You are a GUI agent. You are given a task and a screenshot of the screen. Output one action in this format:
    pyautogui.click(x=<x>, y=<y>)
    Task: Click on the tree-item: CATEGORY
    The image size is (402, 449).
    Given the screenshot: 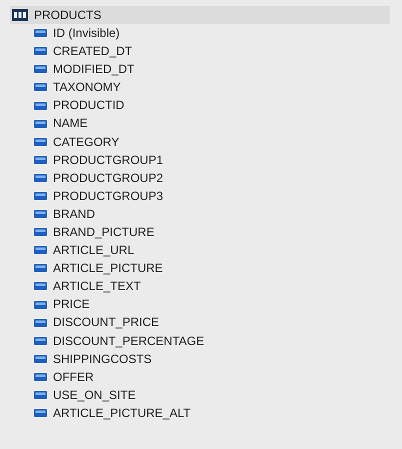 What is the action you would take?
    pyautogui.click(x=211, y=141)
    